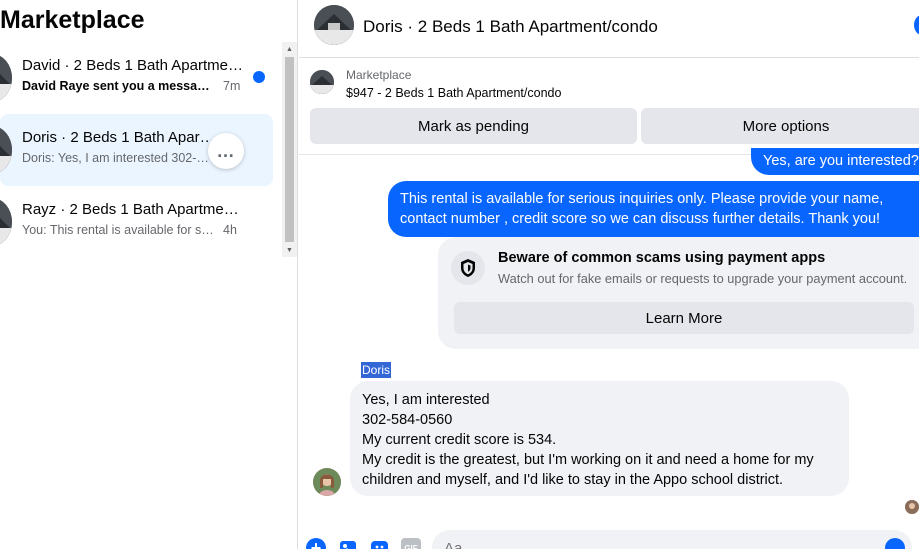 The image size is (919, 549). Describe the element at coordinates (510, 27) in the screenshot. I see `chat-title: Doris · 2 Beds 1 Bath Apartment/condo` at that location.